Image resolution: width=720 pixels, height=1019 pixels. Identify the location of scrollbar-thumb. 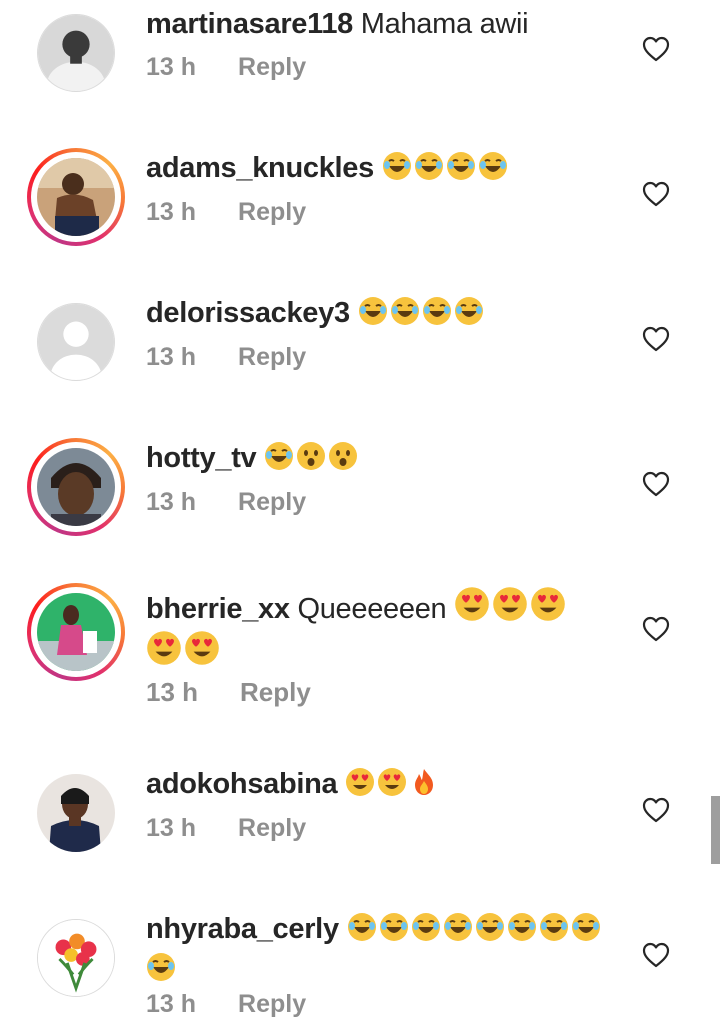
(715, 830).